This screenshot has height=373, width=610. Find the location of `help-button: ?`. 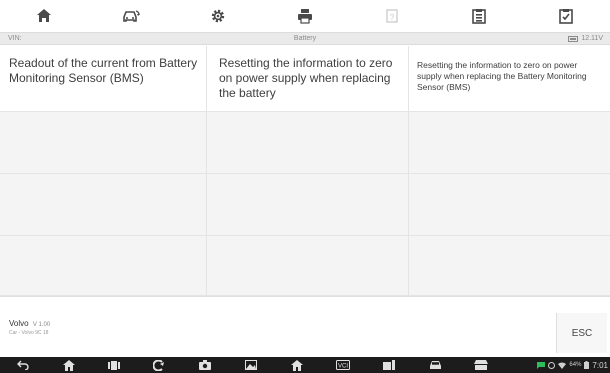

help-button: ? is located at coordinates (391, 16).